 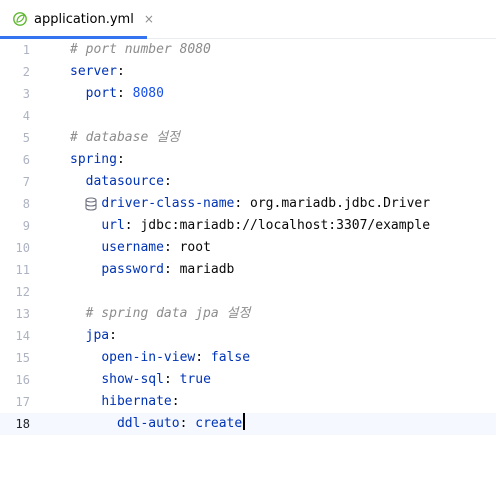 What do you see at coordinates (97, 335) in the screenshot?
I see `yaml-key: jpa` at bounding box center [97, 335].